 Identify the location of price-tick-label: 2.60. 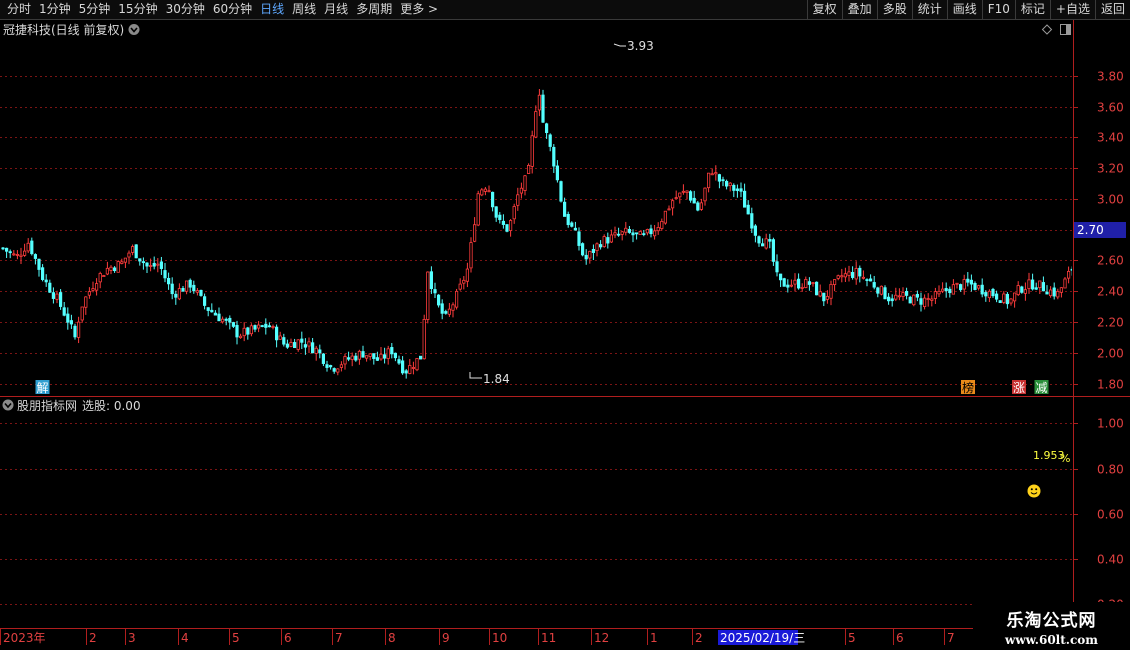
(1110, 261).